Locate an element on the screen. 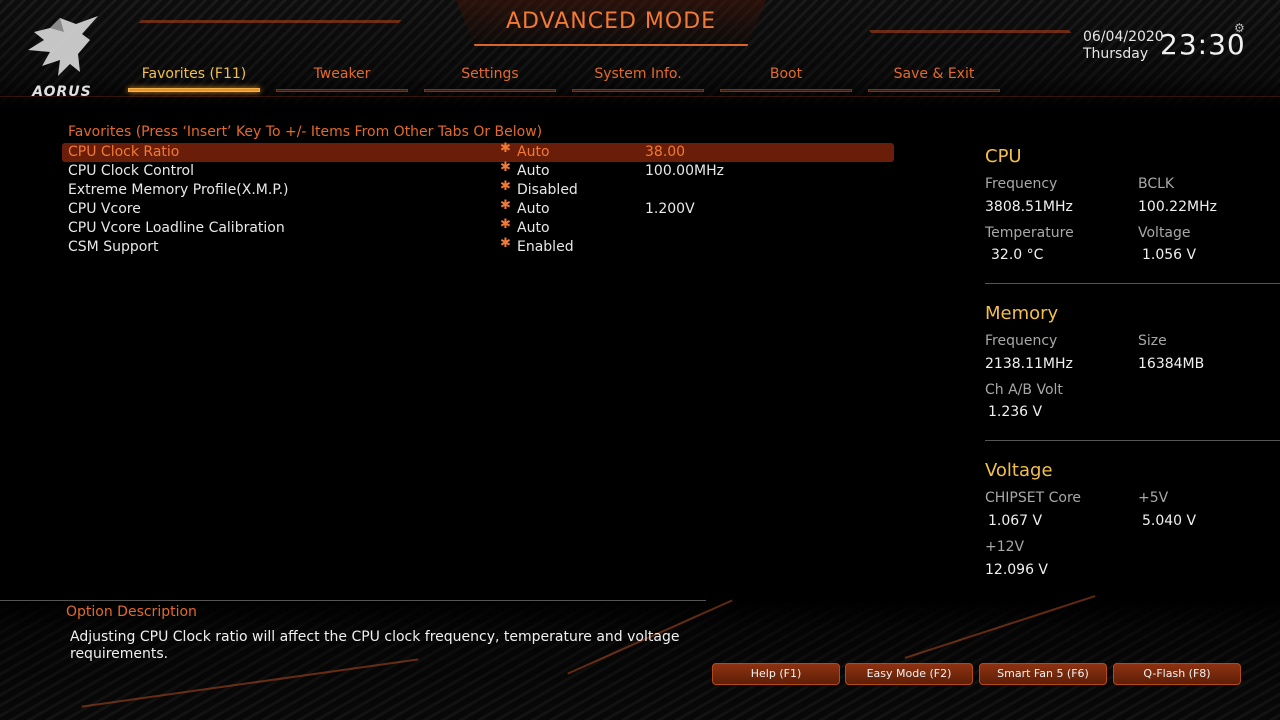 This screenshot has width=1280, height=720. setting-current-value: 1.200V is located at coordinates (670, 209).